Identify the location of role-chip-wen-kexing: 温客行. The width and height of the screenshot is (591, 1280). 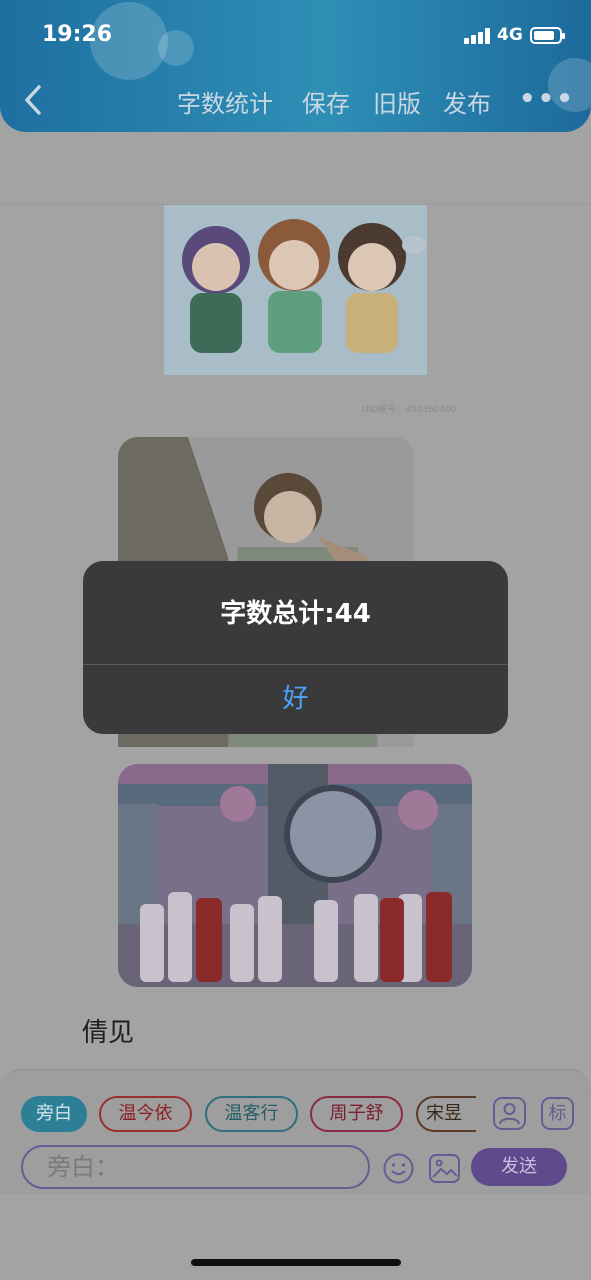
(251, 1114).